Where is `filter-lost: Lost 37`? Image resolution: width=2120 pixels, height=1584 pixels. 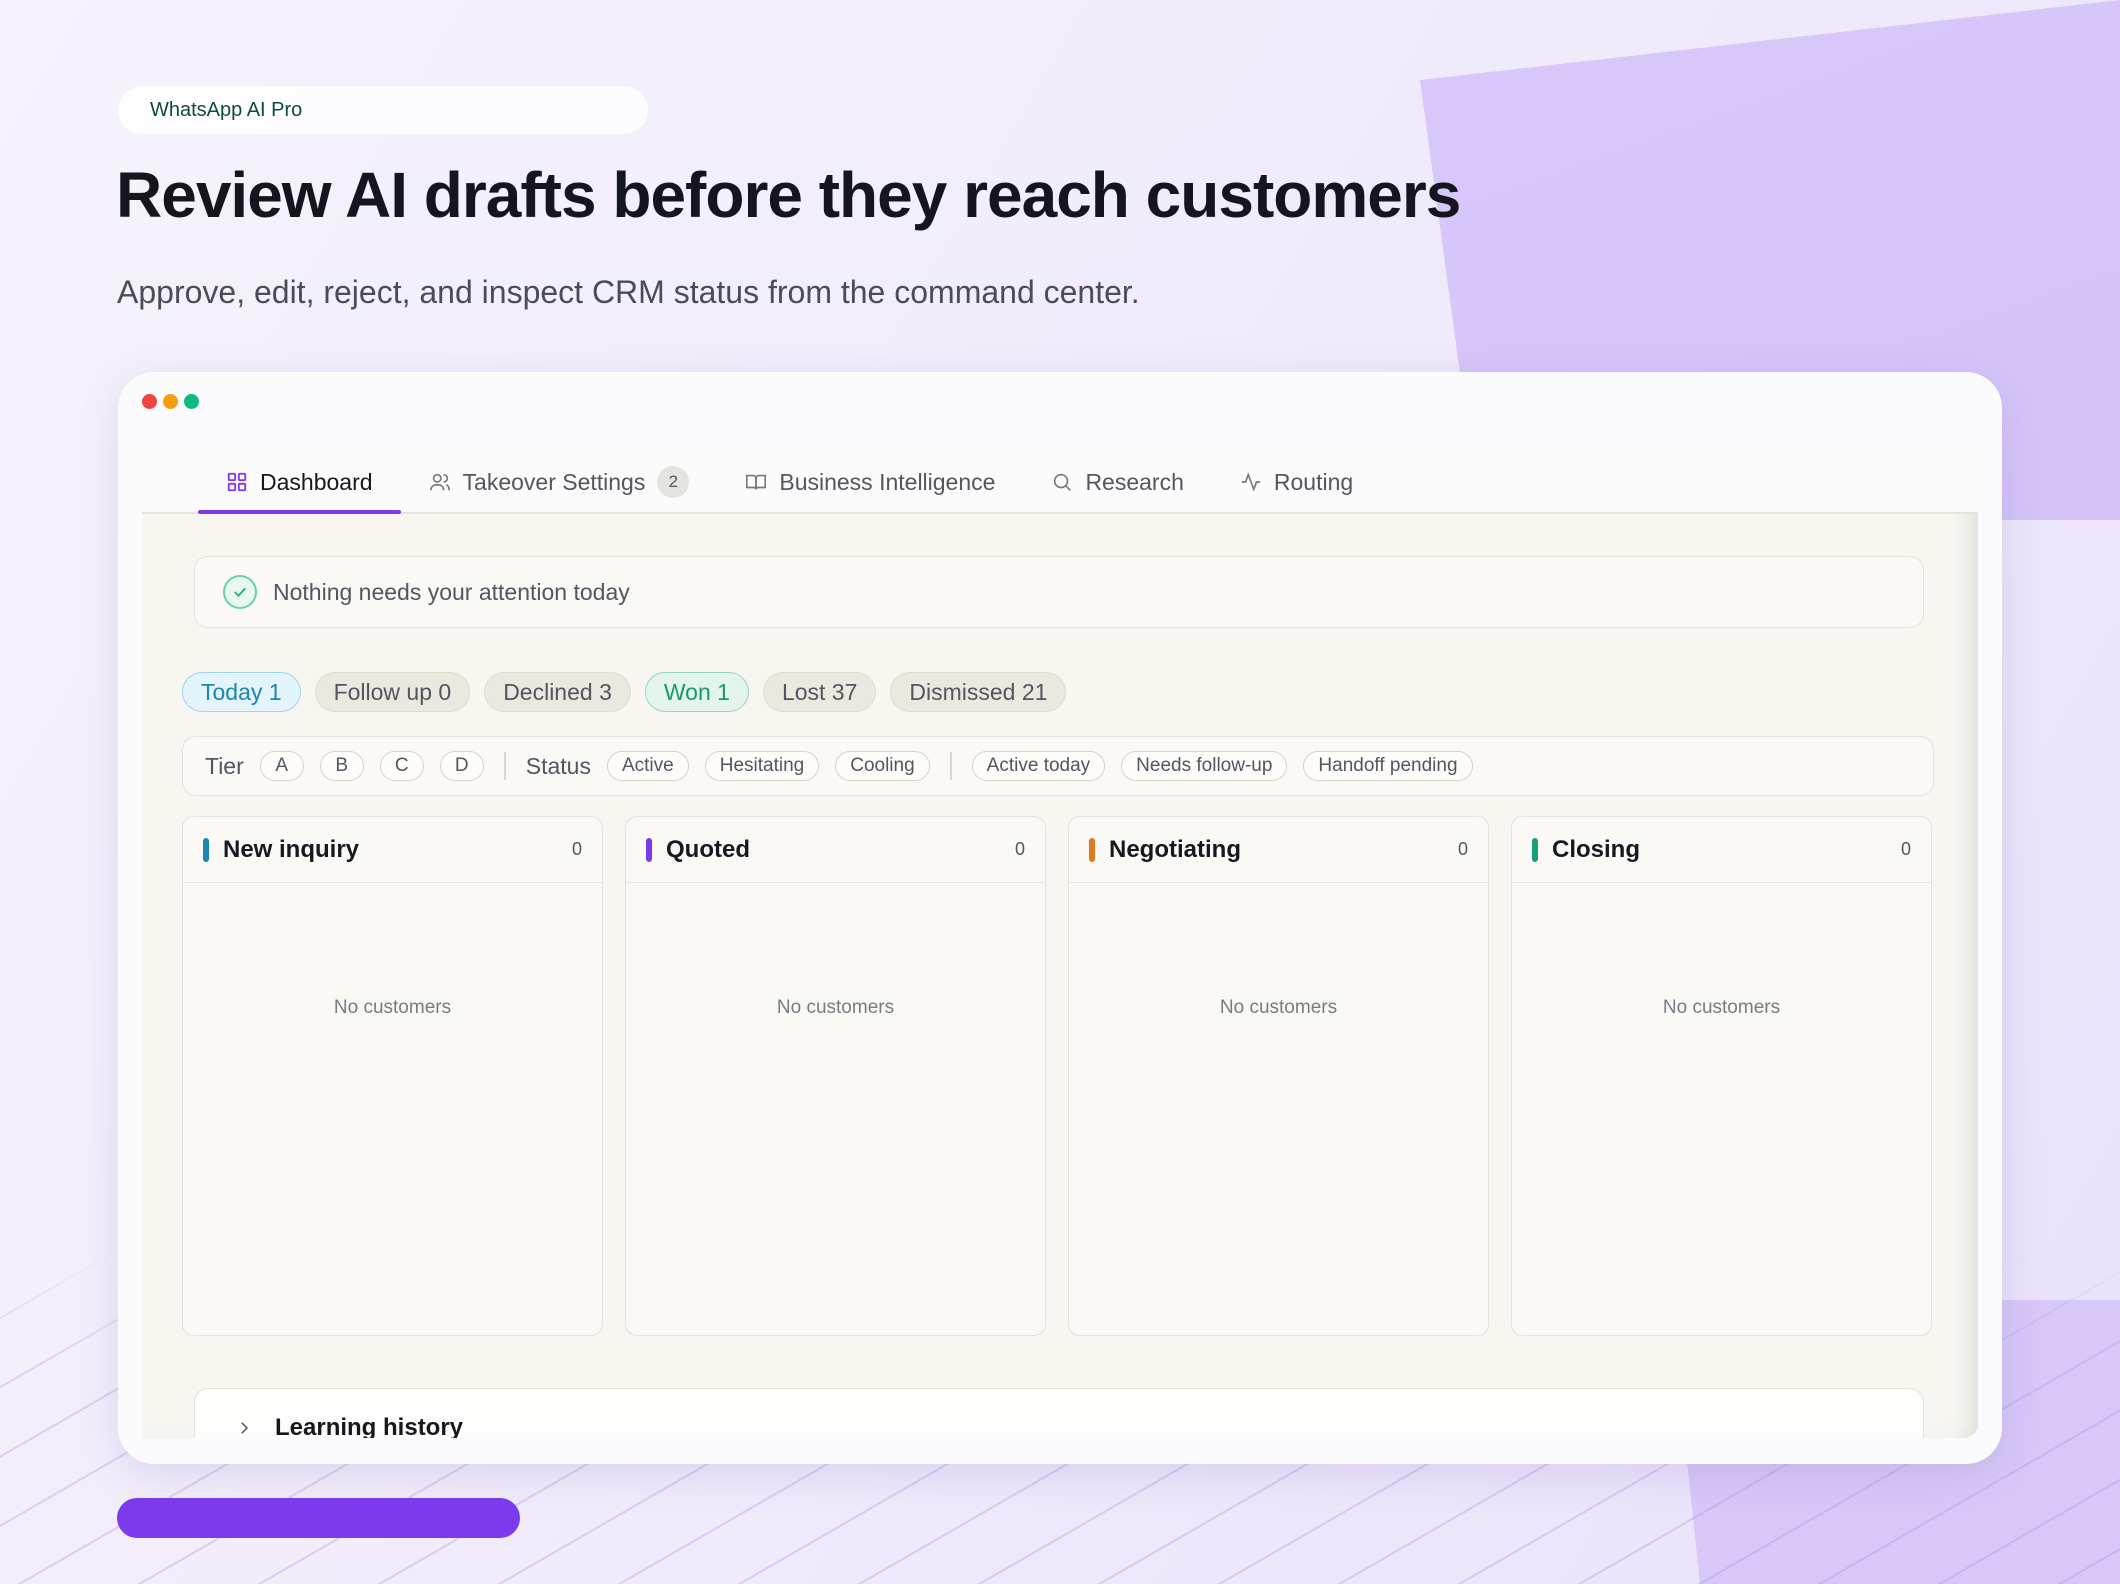 filter-lost: Lost 37 is located at coordinates (819, 692).